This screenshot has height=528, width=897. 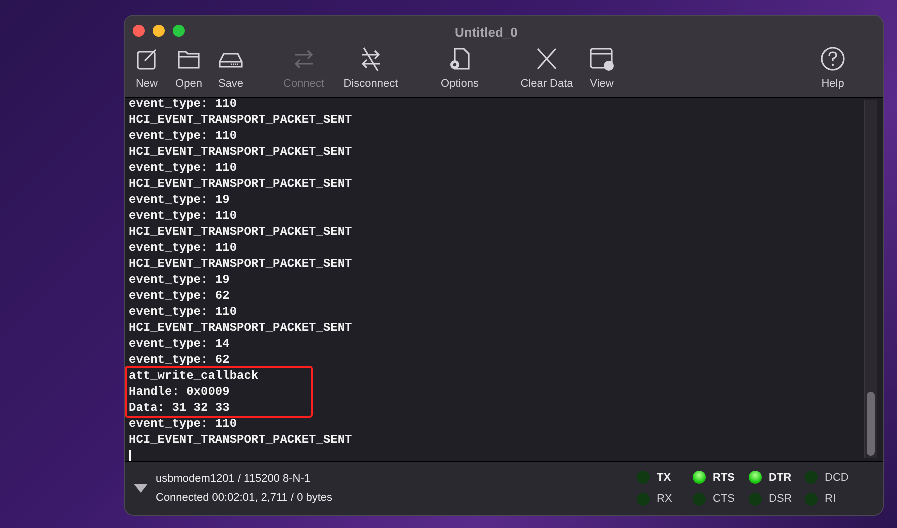 What do you see at coordinates (147, 69) in the screenshot?
I see `new-button: New` at bounding box center [147, 69].